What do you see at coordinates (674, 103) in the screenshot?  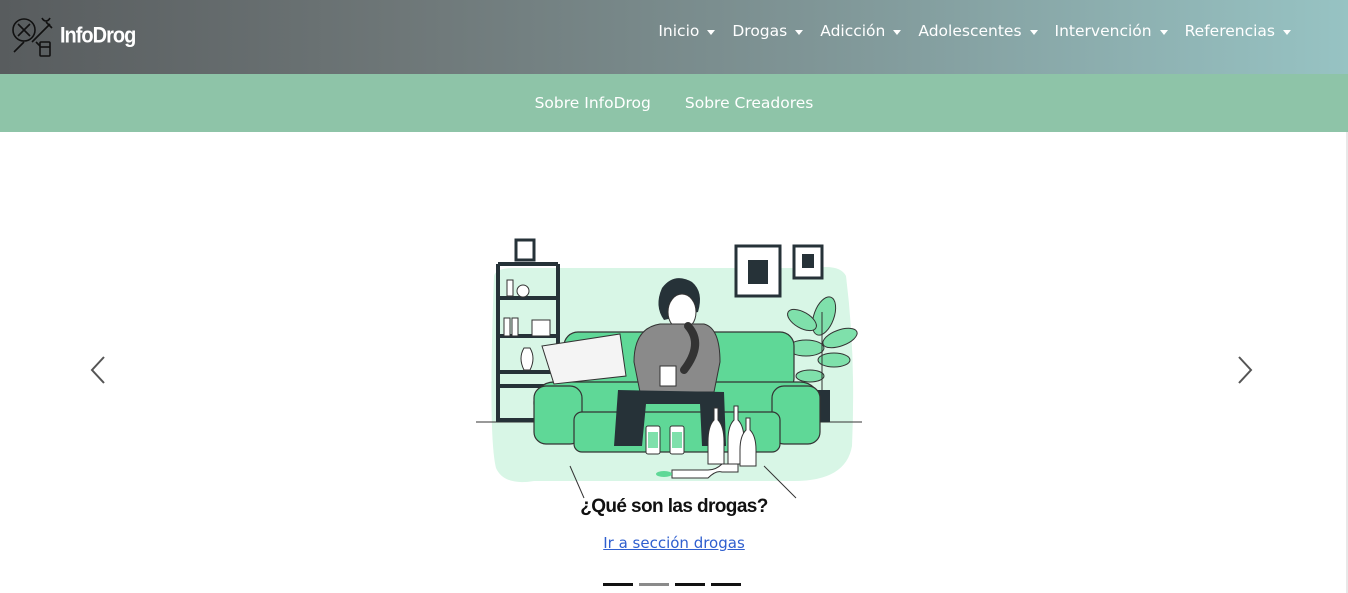 I see `secondary-navbar: Sobre InfoDrog Sobre Creadores` at bounding box center [674, 103].